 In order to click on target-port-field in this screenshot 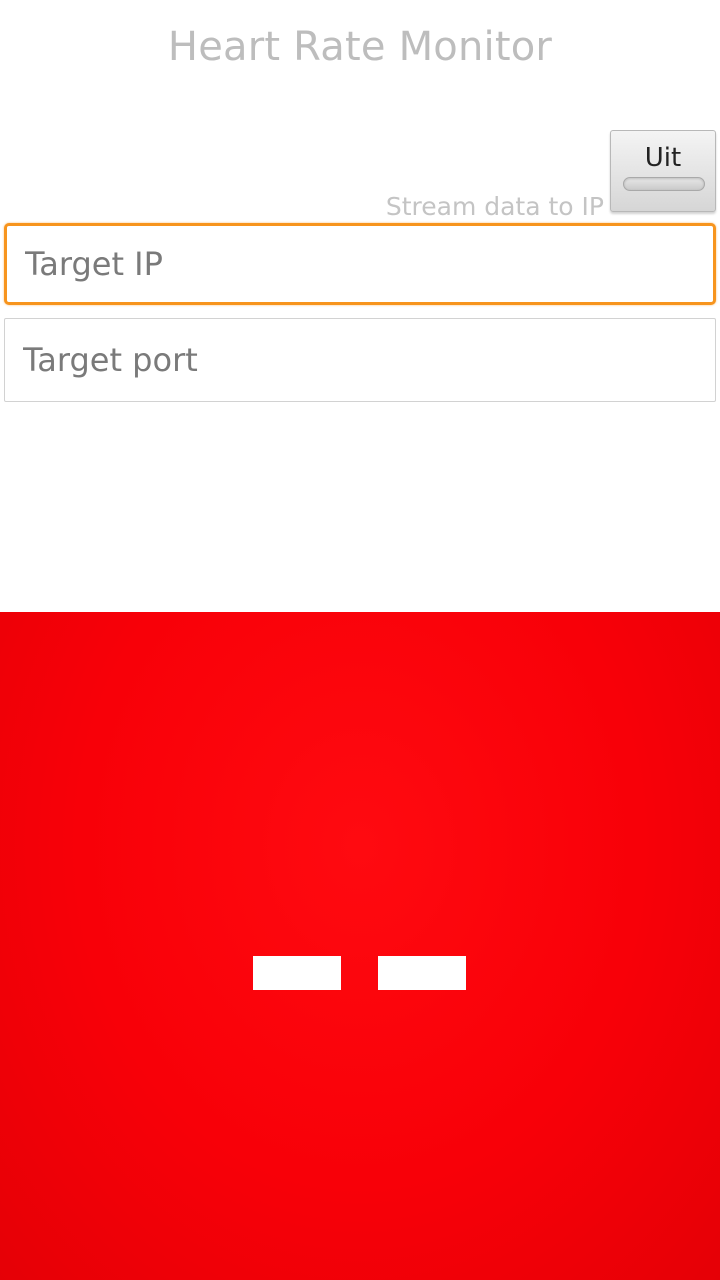, I will do `click(360, 360)`.